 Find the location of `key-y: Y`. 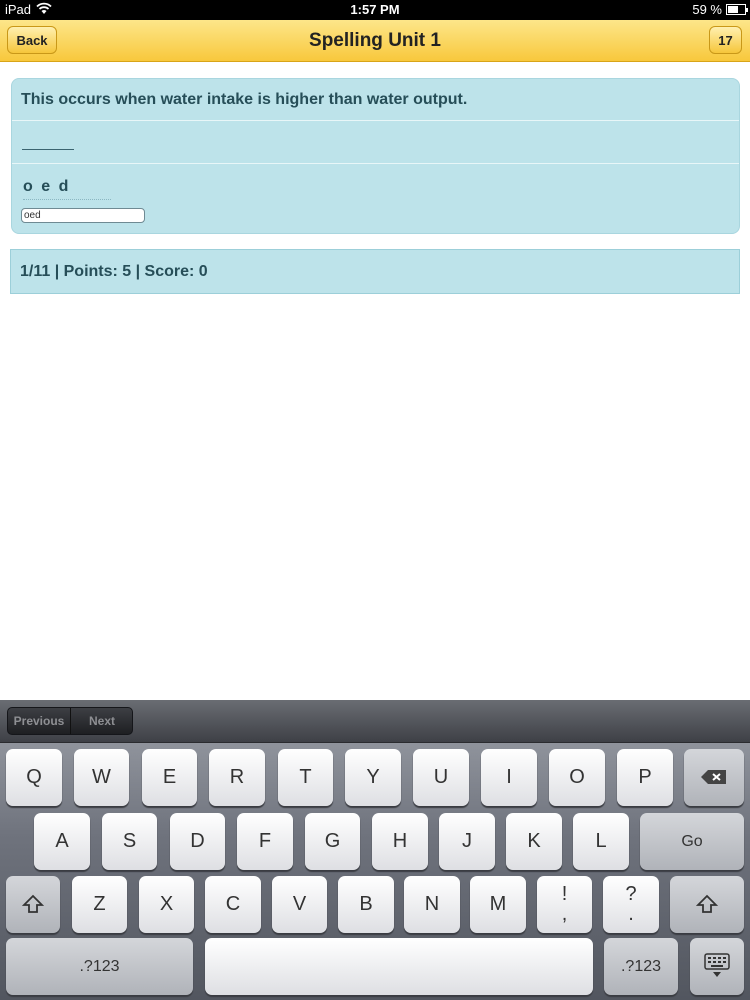

key-y: Y is located at coordinates (373, 777).